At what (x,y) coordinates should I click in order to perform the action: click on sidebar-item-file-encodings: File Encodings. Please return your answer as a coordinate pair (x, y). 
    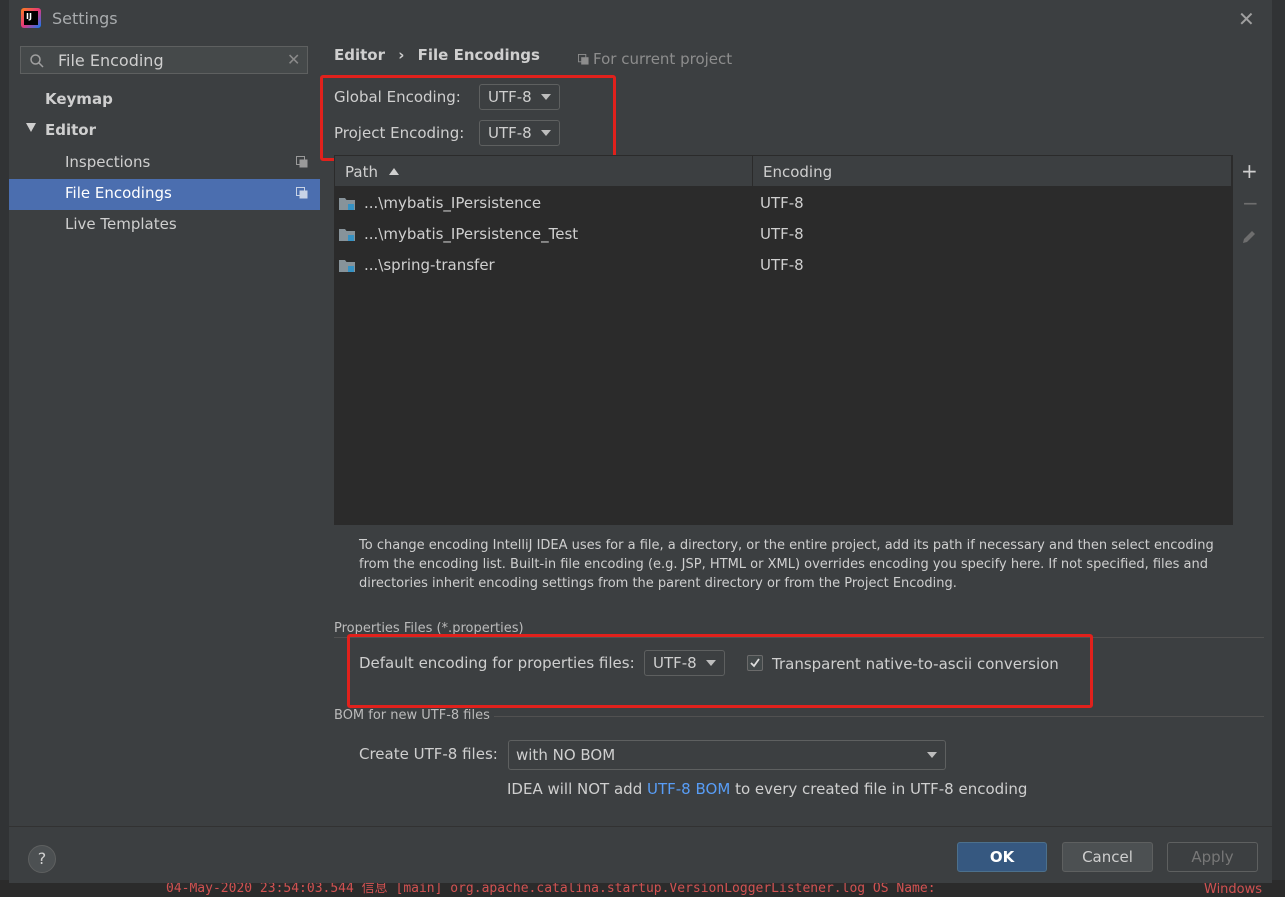
    Looking at the image, I should click on (118, 193).